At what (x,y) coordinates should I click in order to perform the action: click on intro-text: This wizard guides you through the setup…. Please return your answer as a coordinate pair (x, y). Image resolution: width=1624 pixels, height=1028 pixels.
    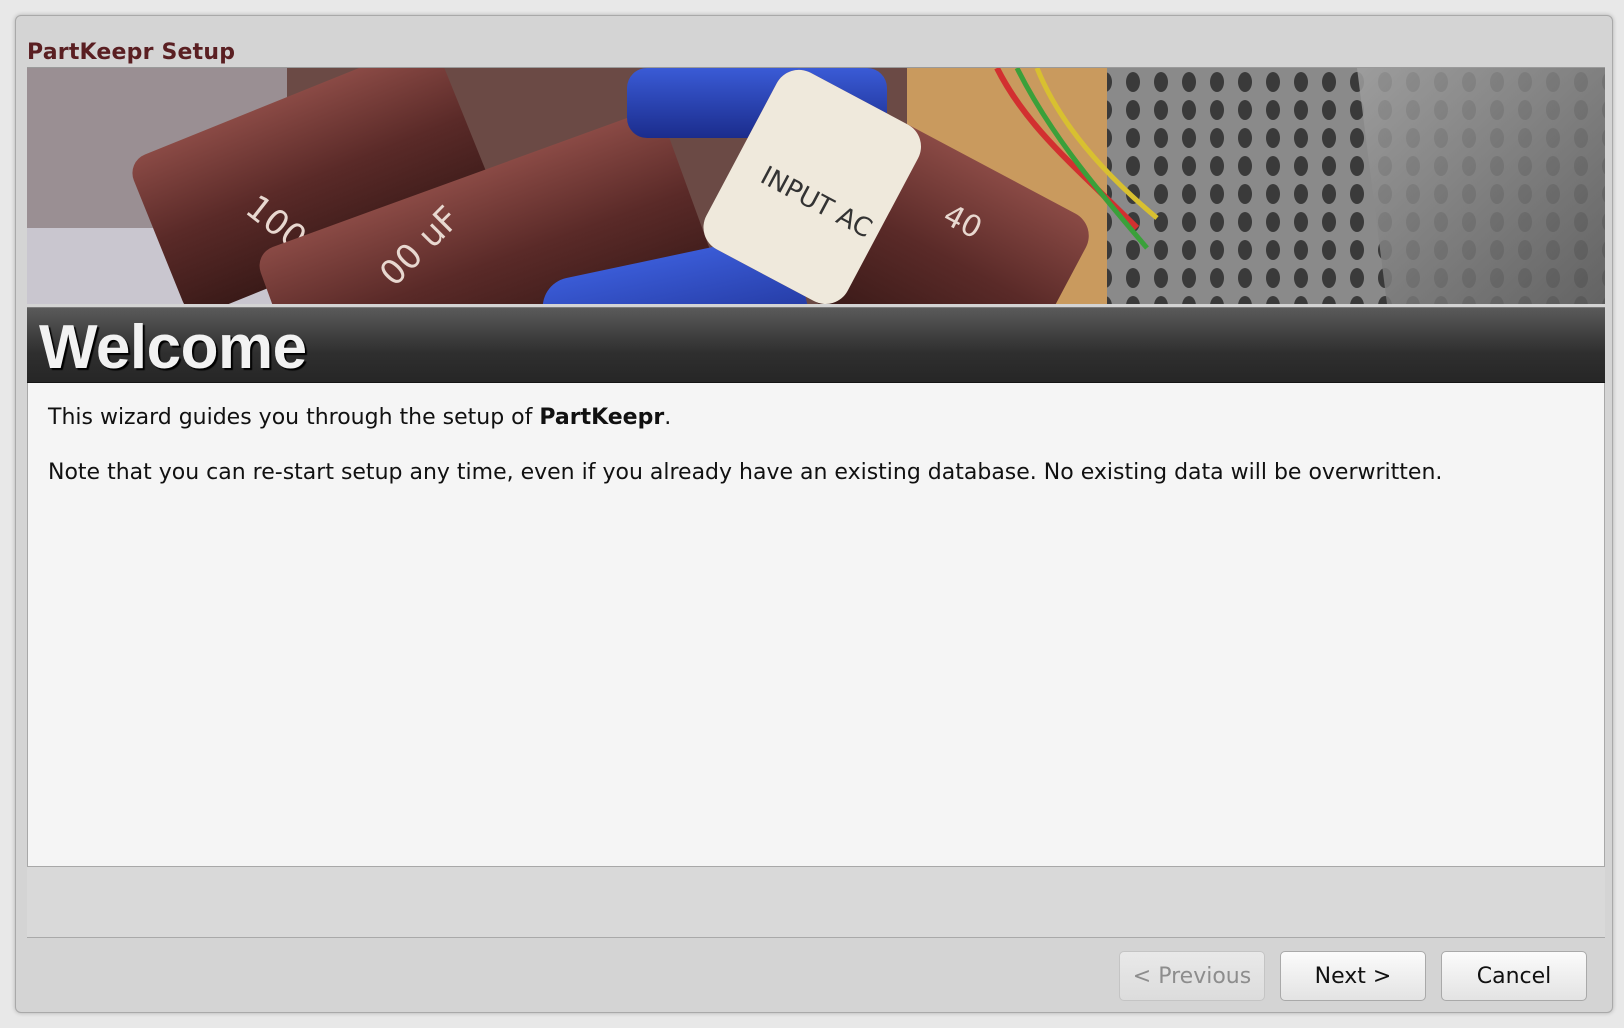
    Looking at the image, I should click on (359, 417).